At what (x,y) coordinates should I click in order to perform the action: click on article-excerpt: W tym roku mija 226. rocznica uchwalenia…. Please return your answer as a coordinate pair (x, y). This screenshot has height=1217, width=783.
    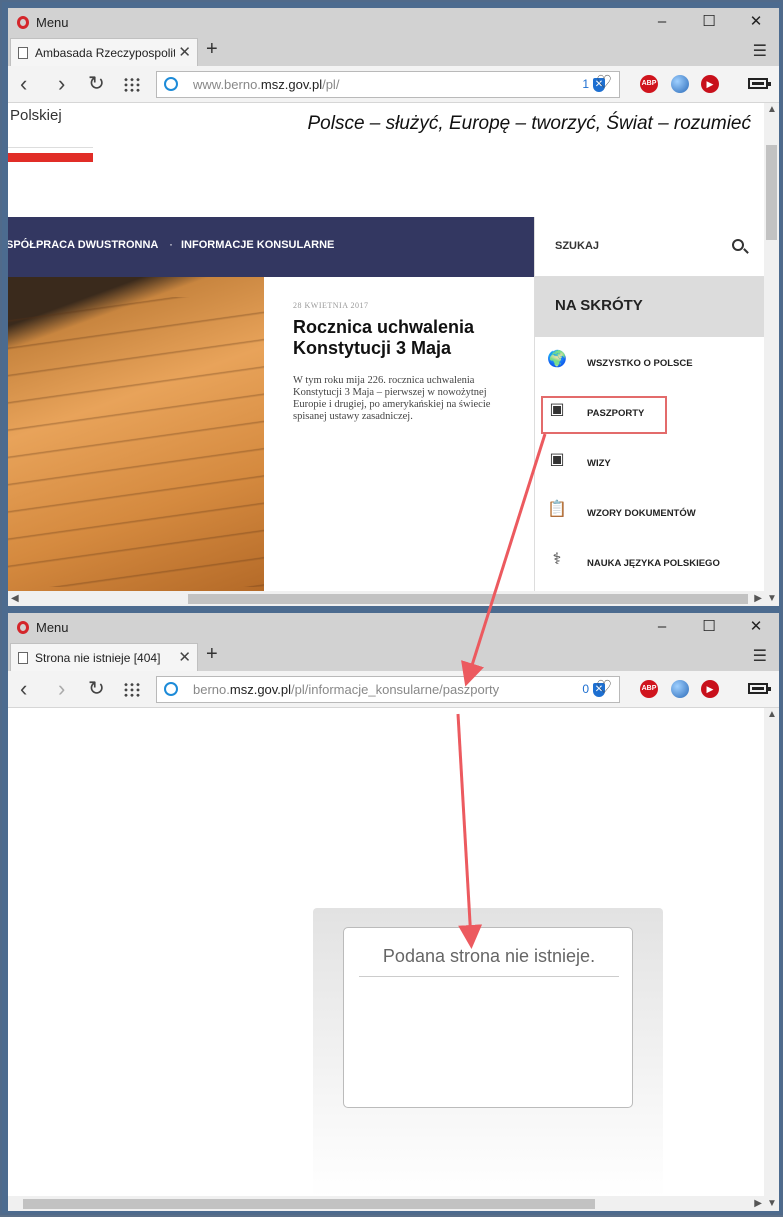
    Looking at the image, I should click on (392, 398).